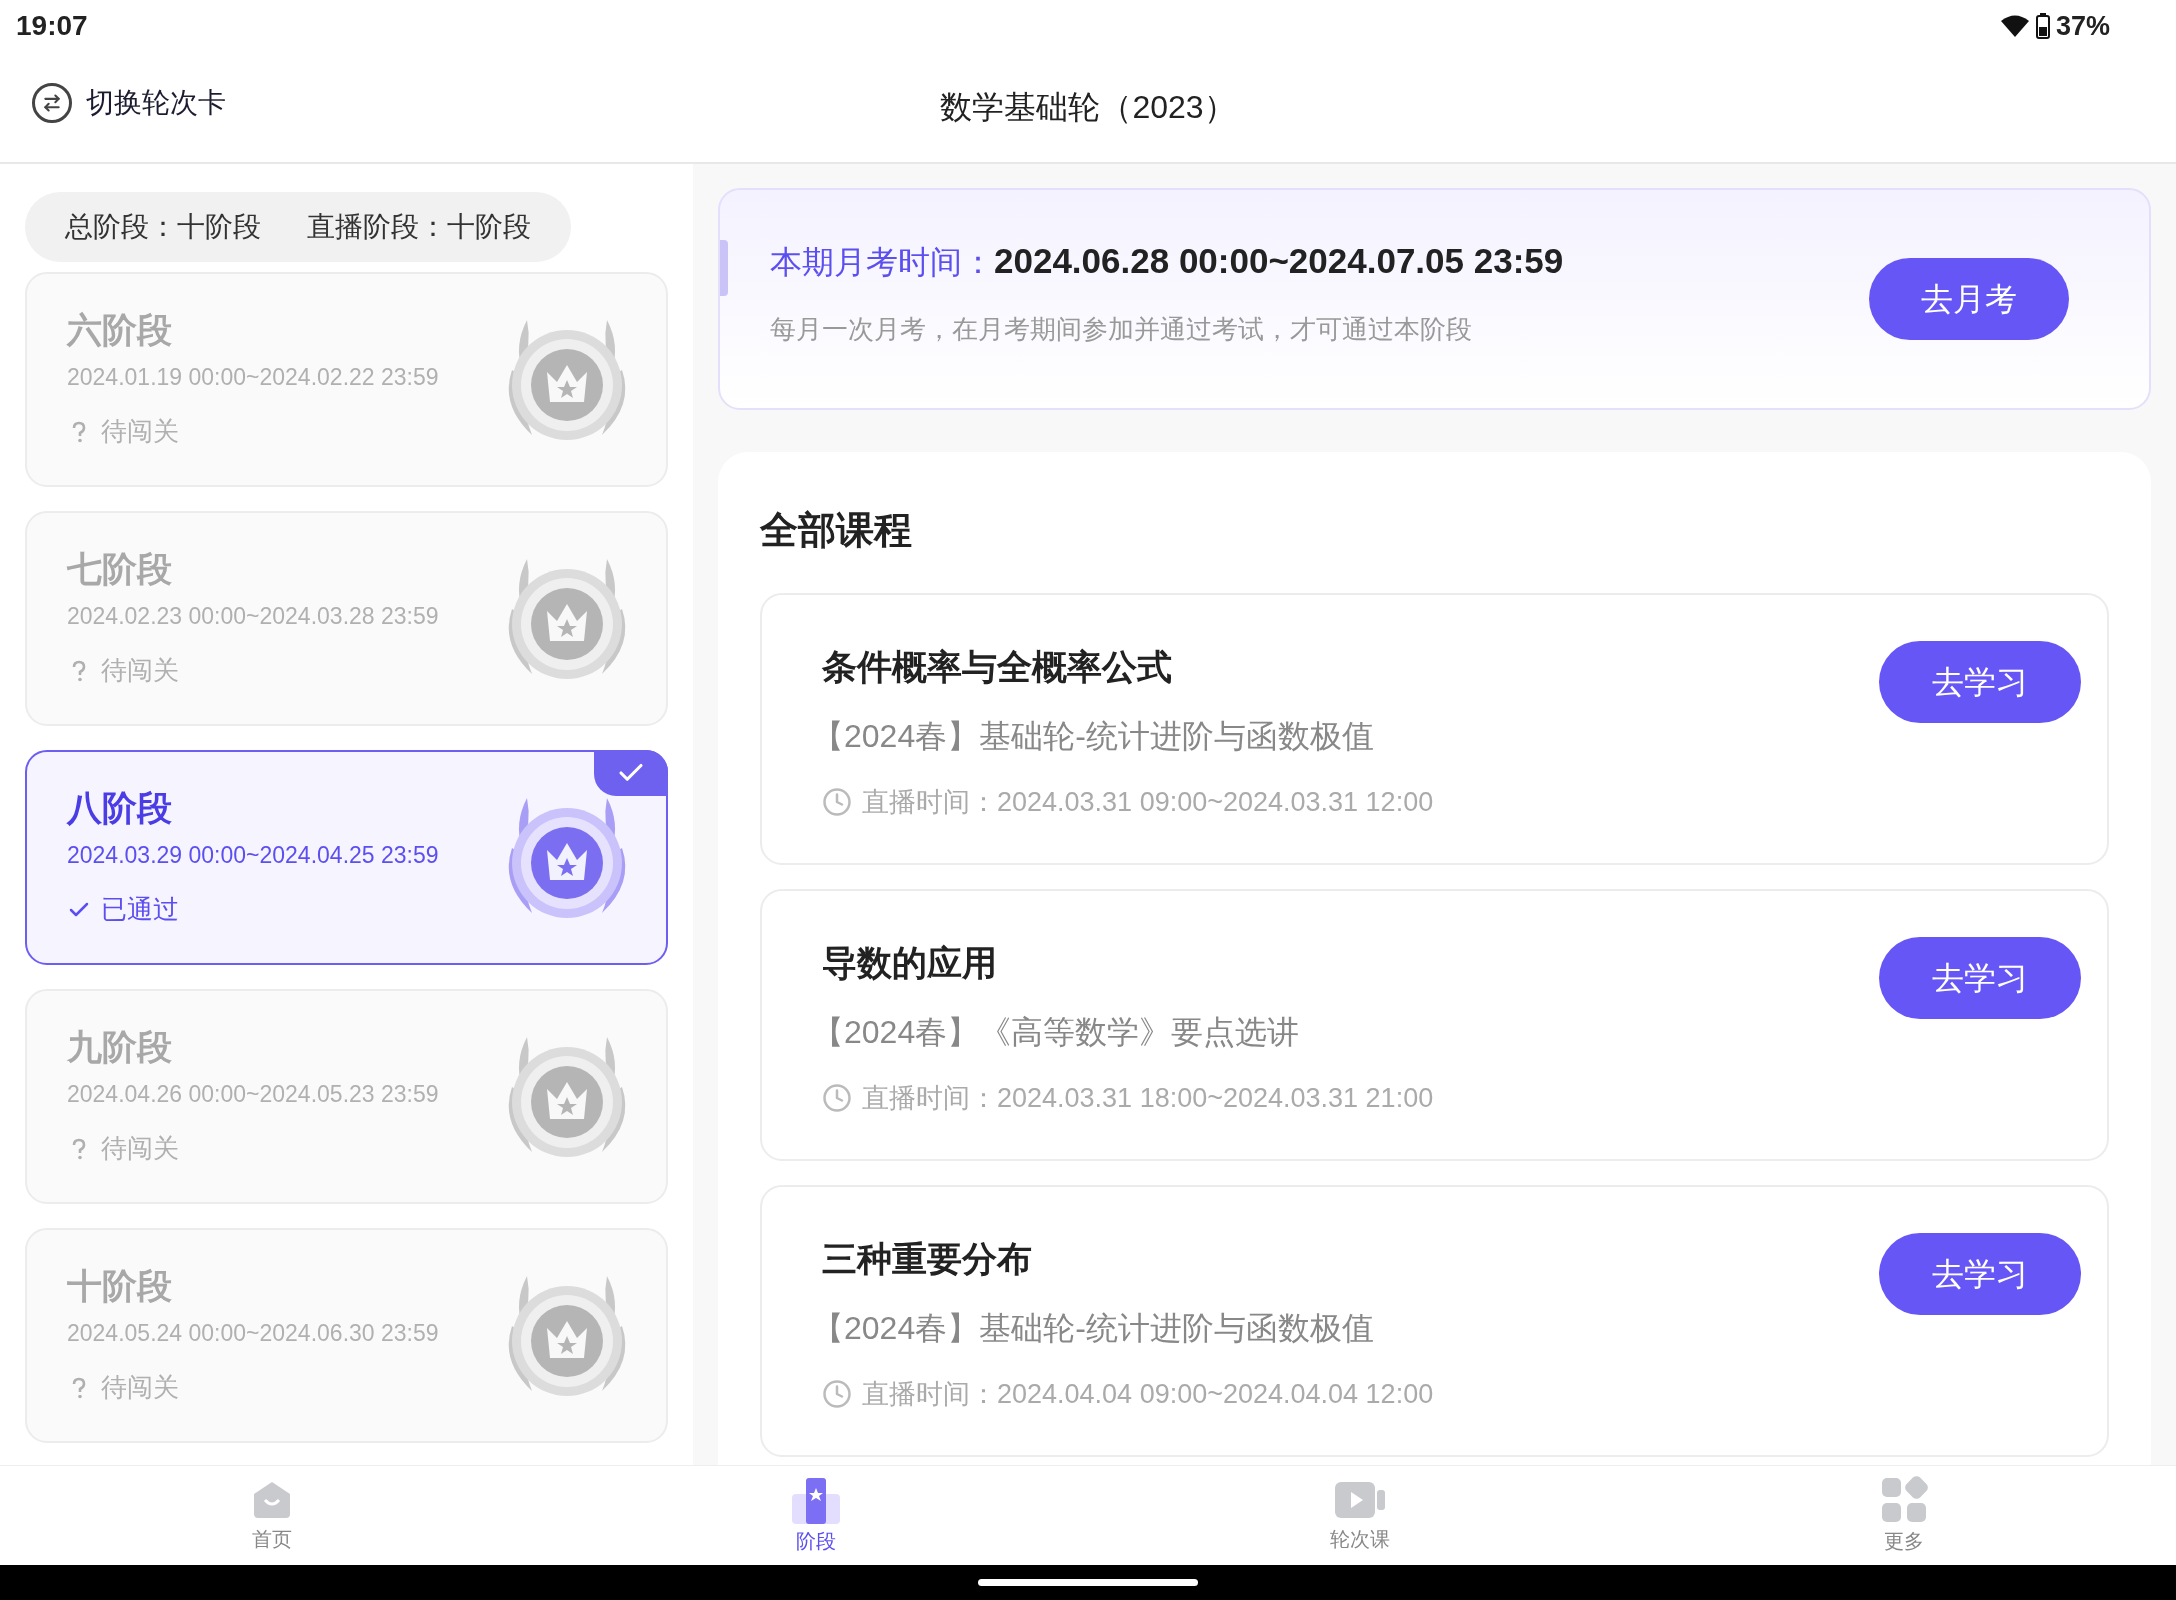  Describe the element at coordinates (1215, 1394) in the screenshot. I see `live-time: 2024.04.04 09:00~2024.04.04 12:00` at that location.